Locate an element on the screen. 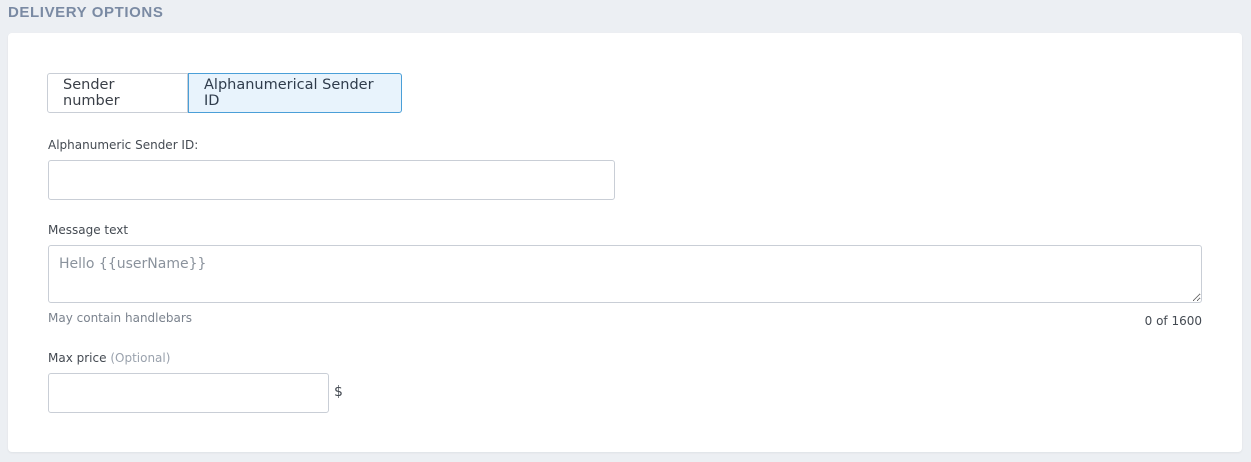 The image size is (1251, 462). max-price-label-text: Max price is located at coordinates (77, 358).